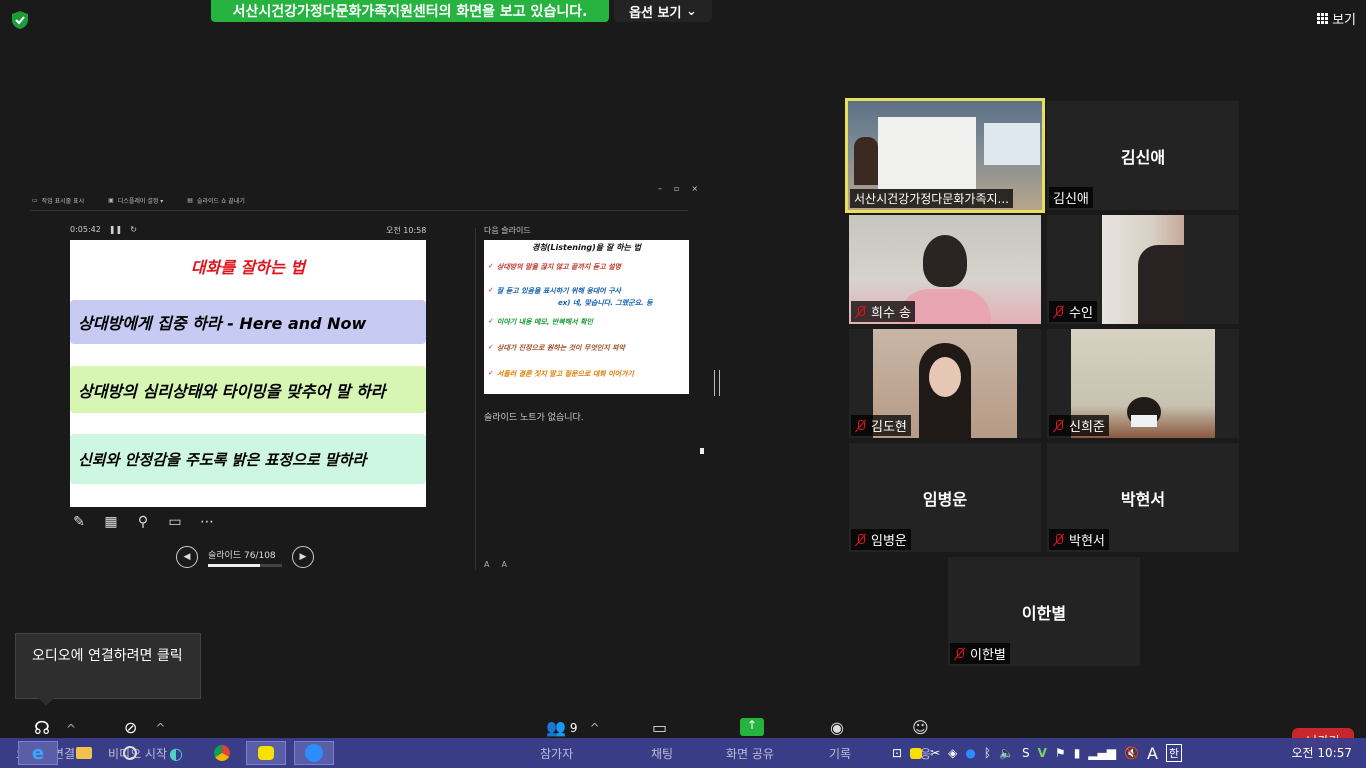 This screenshot has width=1366, height=768. Describe the element at coordinates (840, 754) in the screenshot. I see `zoom-label-record: 기록` at that location.